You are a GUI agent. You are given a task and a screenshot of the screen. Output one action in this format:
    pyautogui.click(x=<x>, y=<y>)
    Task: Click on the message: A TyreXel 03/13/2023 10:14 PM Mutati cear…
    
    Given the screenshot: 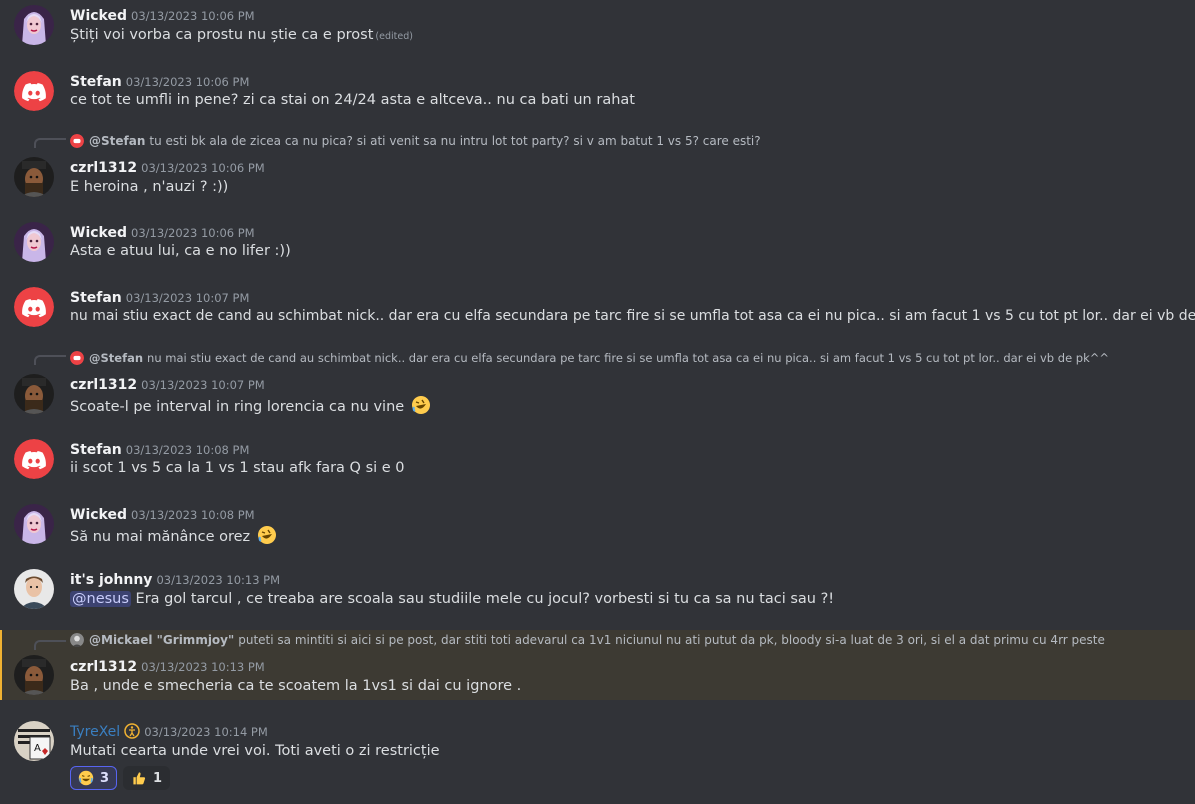 What is the action you would take?
    pyautogui.click(x=597, y=760)
    